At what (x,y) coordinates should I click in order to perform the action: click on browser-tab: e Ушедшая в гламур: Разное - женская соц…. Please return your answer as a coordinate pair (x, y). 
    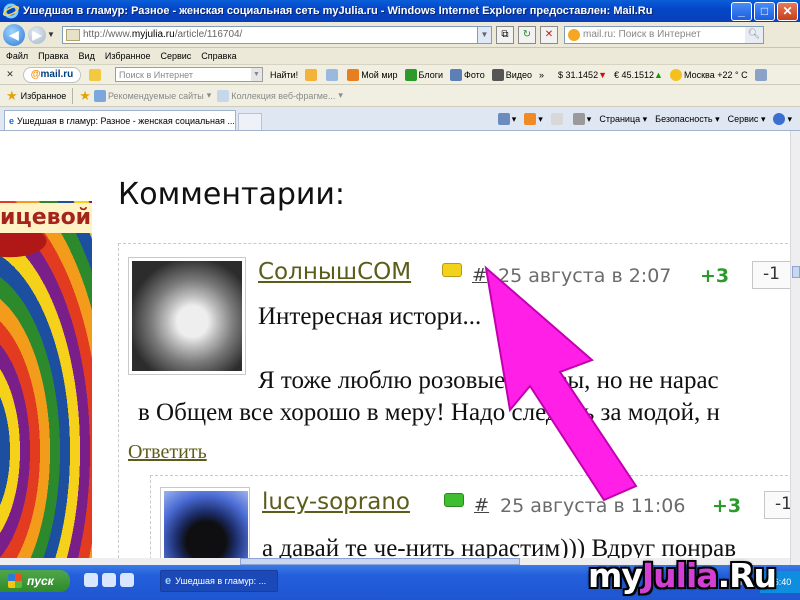
    Looking at the image, I should click on (120, 120).